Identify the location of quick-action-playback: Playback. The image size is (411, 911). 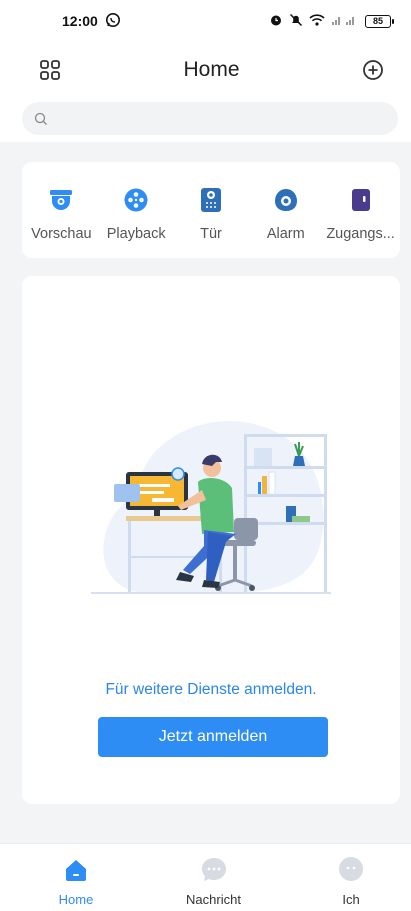
(136, 210).